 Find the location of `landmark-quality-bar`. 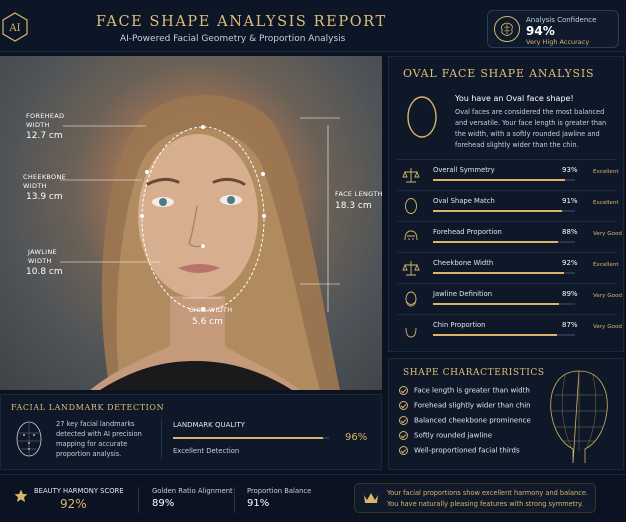

landmark-quality-bar is located at coordinates (251, 438).